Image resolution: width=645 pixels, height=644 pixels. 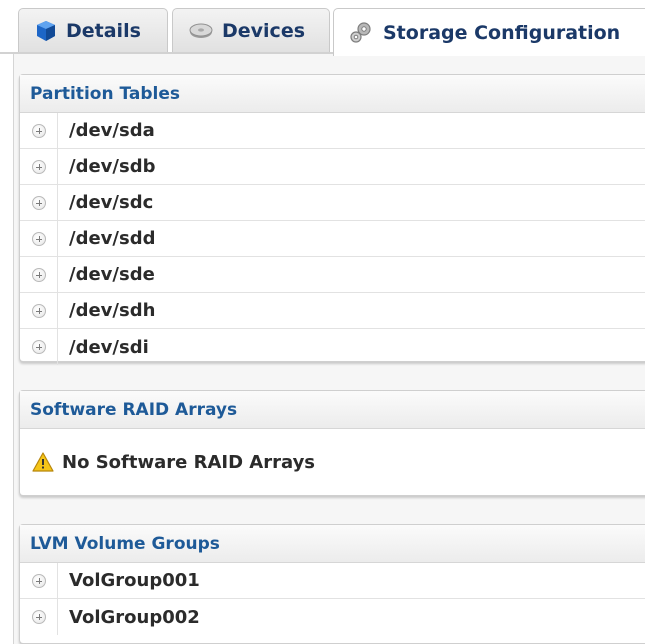 I want to click on volume-group-row-label: VolGroup001, so click(x=134, y=580).